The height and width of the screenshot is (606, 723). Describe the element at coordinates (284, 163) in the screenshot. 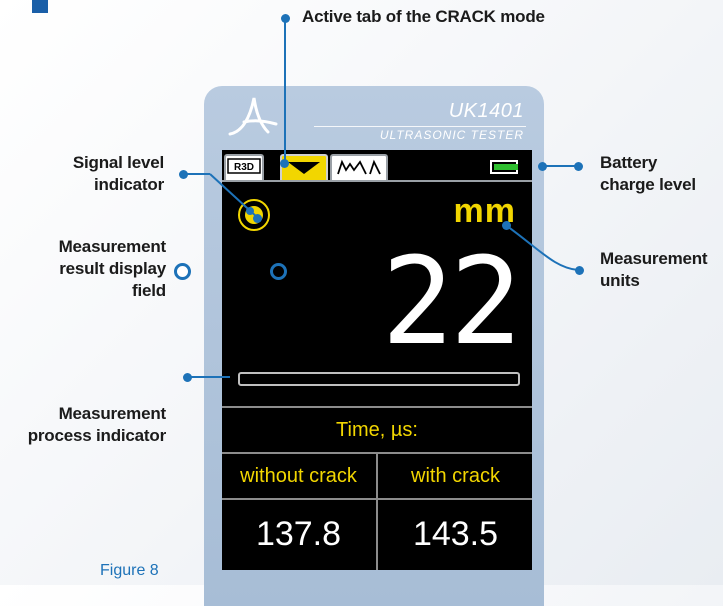

I see `crack-tab-dot` at that location.